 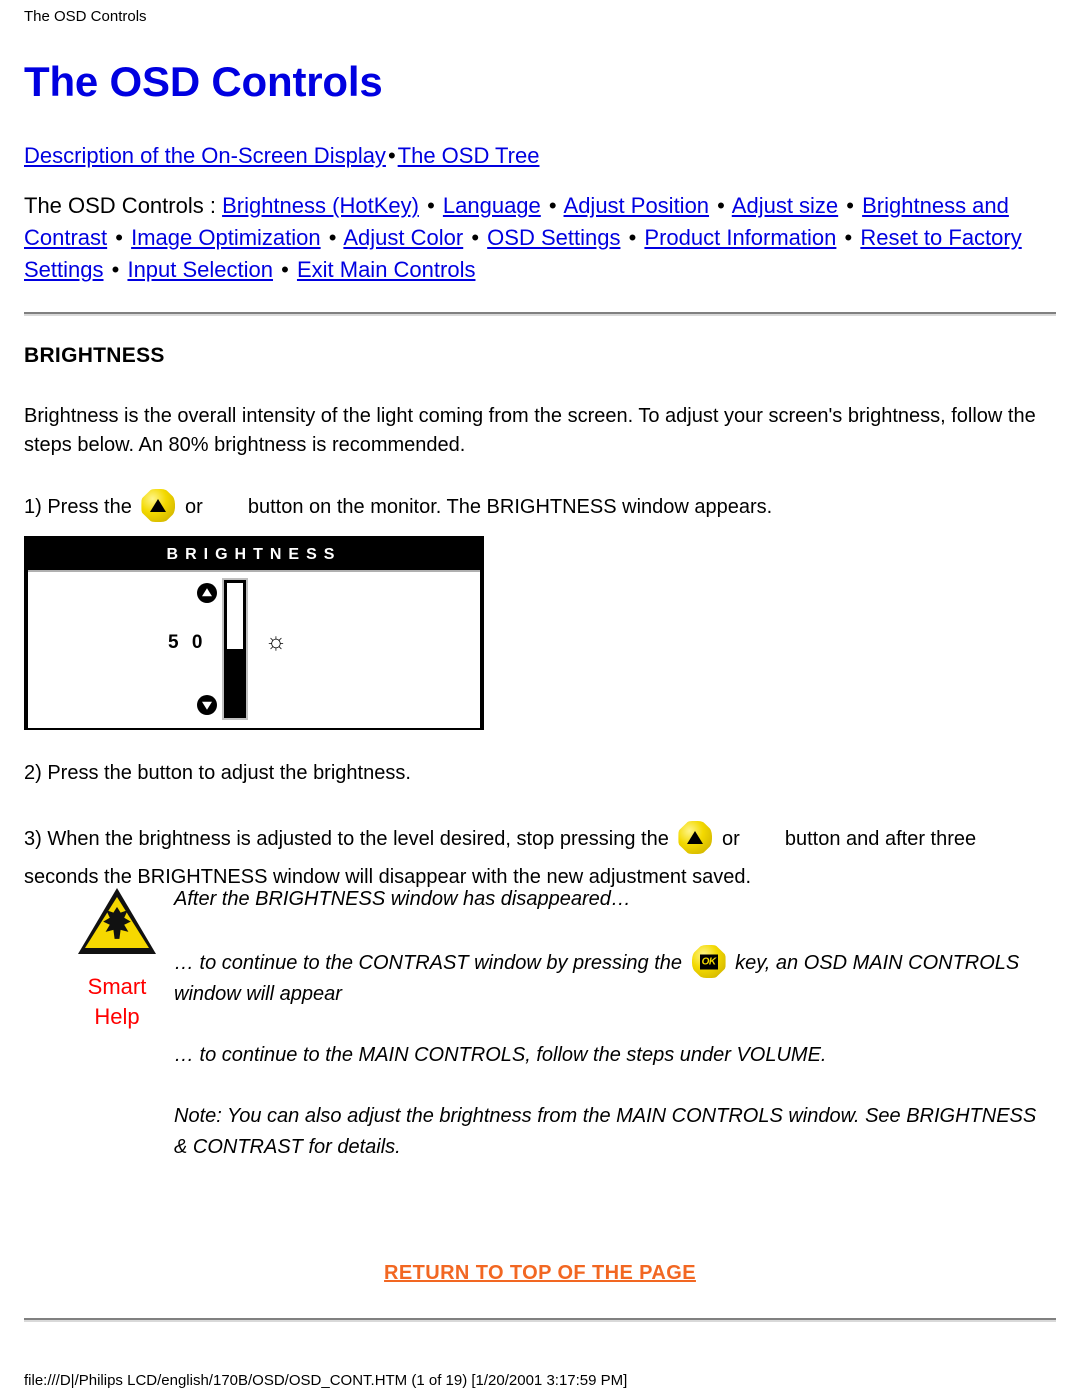 What do you see at coordinates (117, 986) in the screenshot?
I see `smart-help-label-line1: Smart` at bounding box center [117, 986].